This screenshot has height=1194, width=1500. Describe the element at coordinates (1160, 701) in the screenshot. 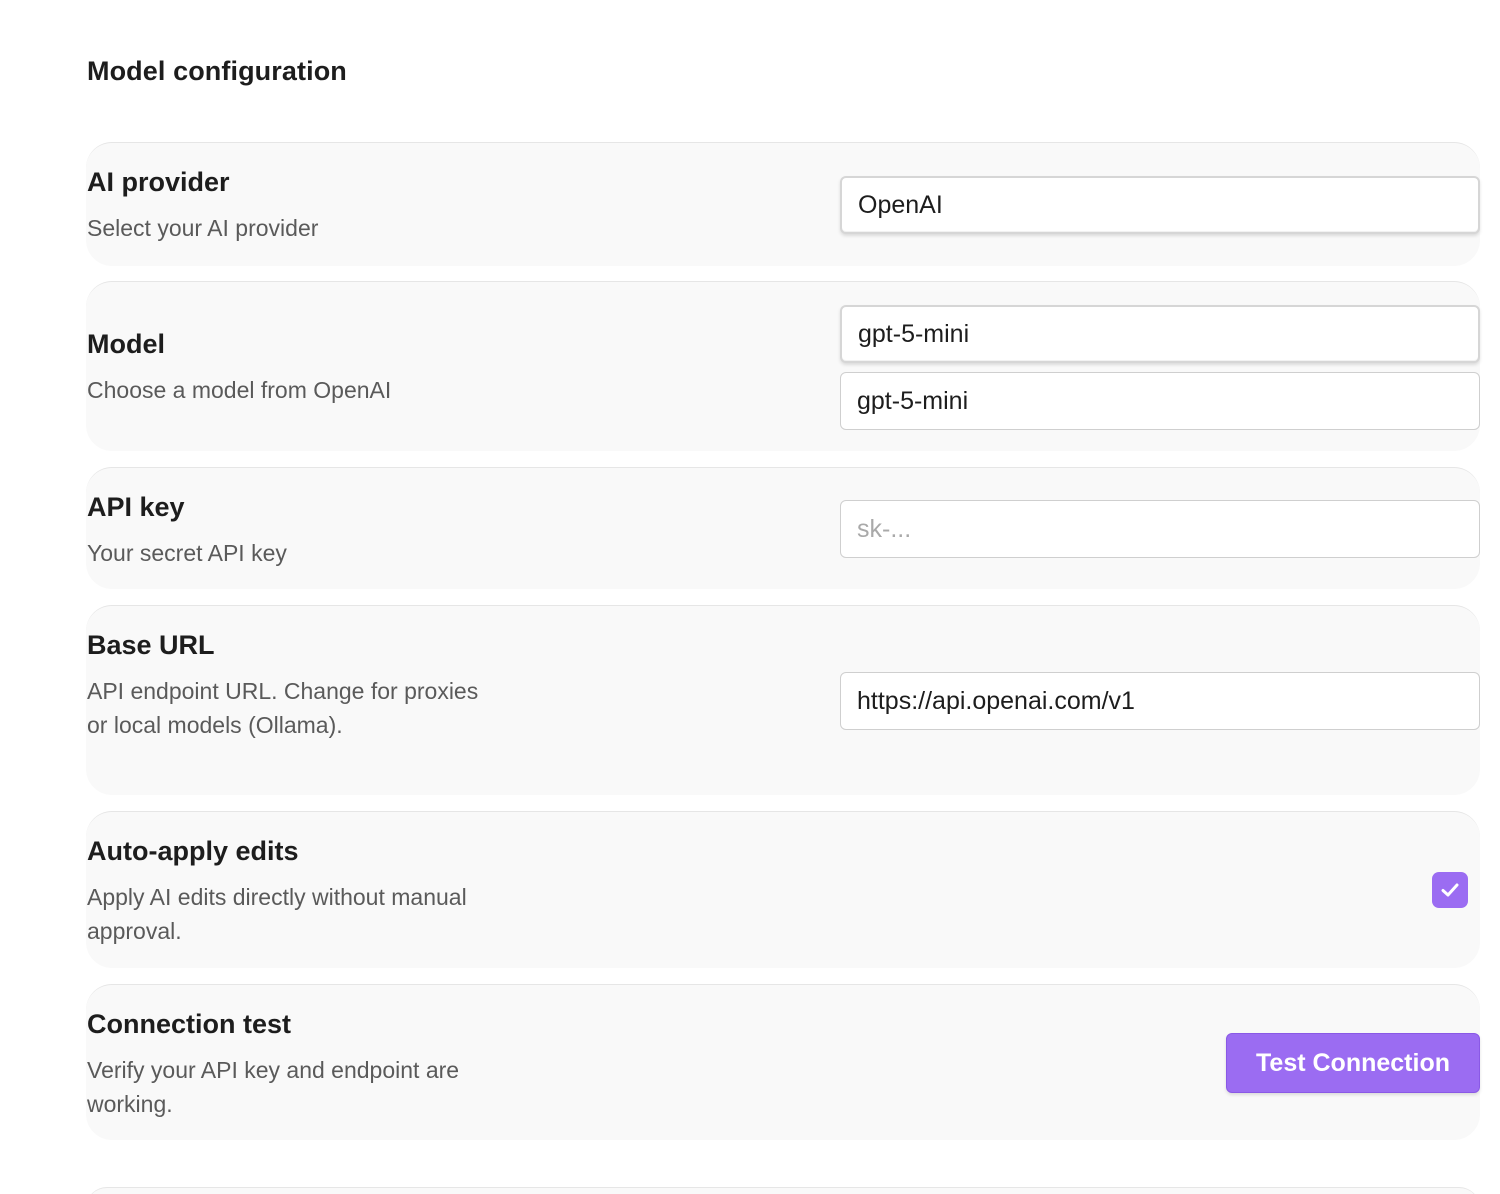

I see `base-url-input` at that location.